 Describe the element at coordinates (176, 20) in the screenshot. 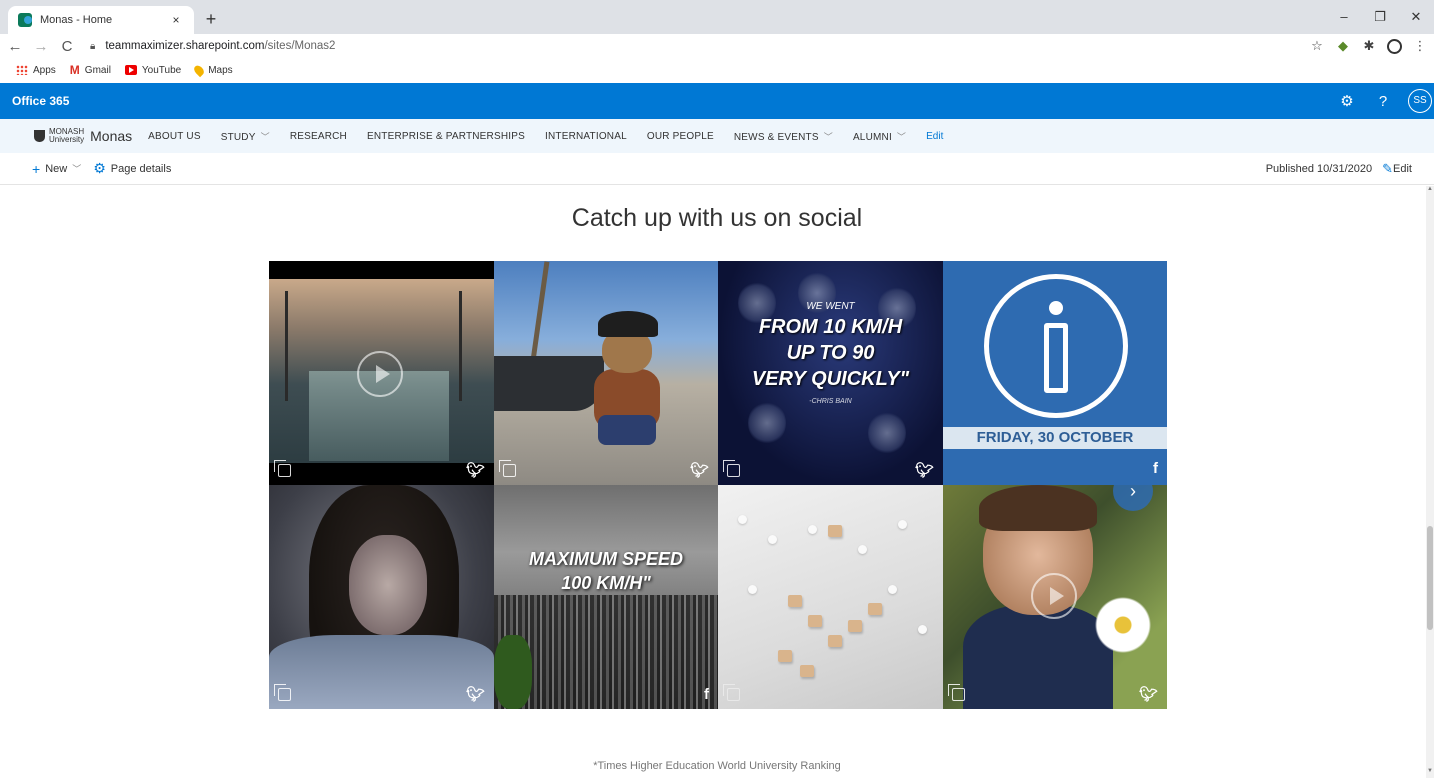

I see `tab-close-icon: ×` at that location.